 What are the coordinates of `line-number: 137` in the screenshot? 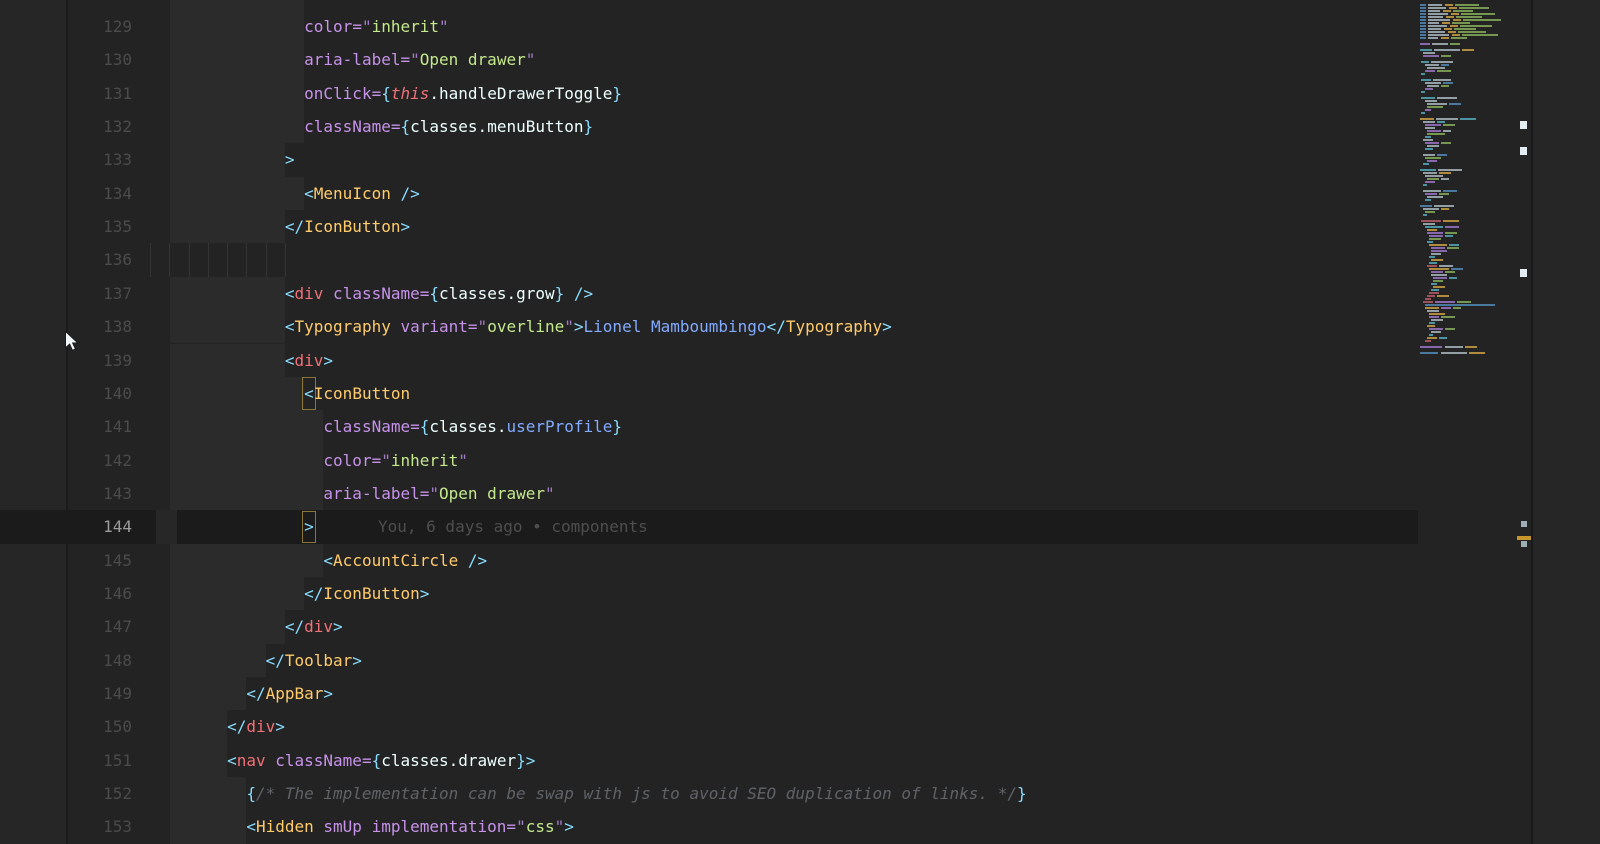 It's located at (117, 293).